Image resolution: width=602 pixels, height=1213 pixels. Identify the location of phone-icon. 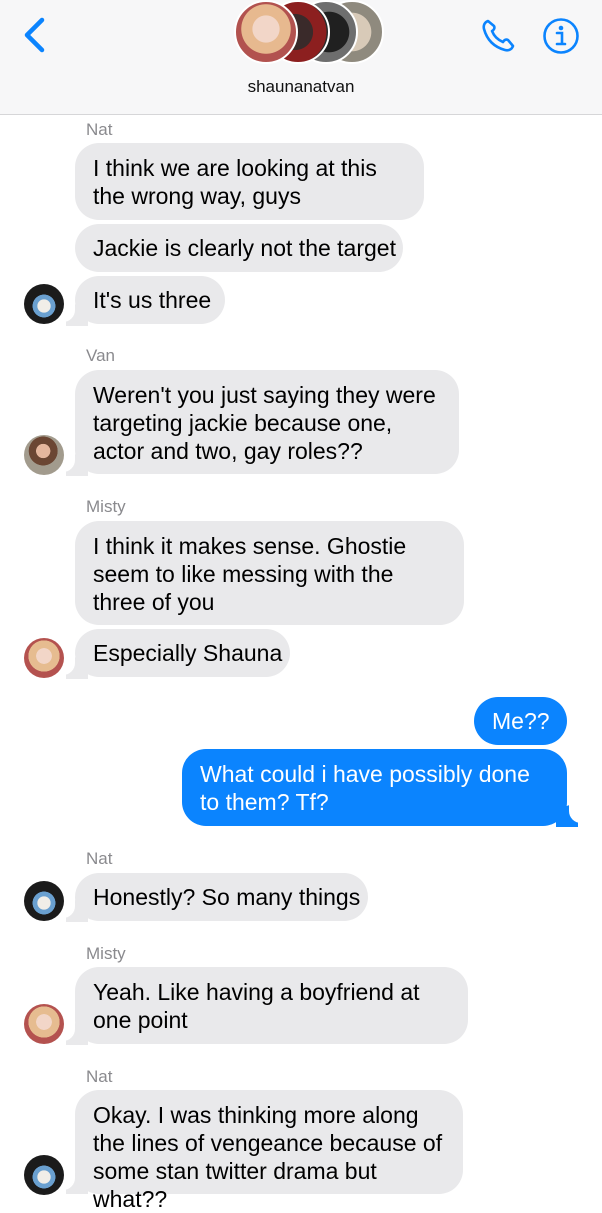
(498, 35).